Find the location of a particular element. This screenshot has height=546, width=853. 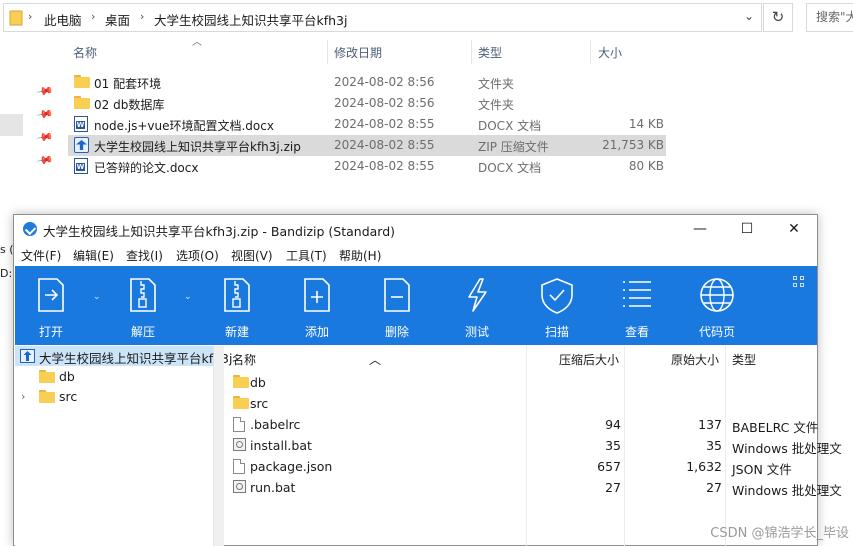

scan-button: 扫描 is located at coordinates (557, 305).